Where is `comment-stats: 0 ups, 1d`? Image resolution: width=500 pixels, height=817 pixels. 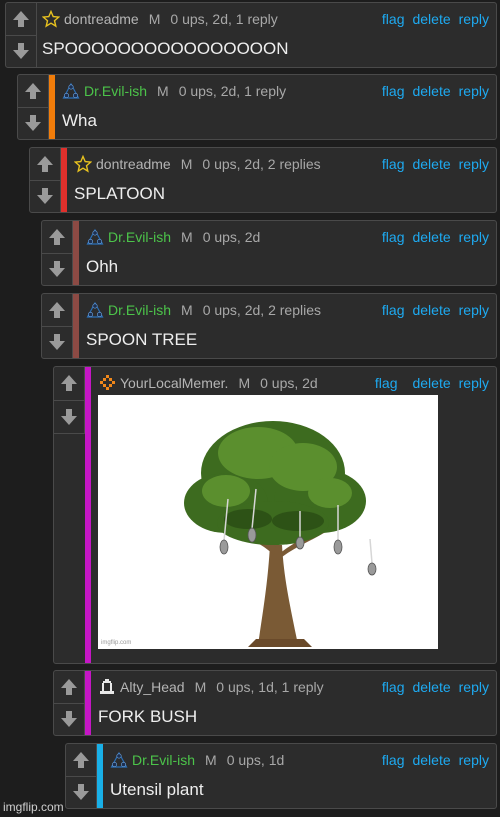
comment-stats: 0 ups, 1d is located at coordinates (255, 760).